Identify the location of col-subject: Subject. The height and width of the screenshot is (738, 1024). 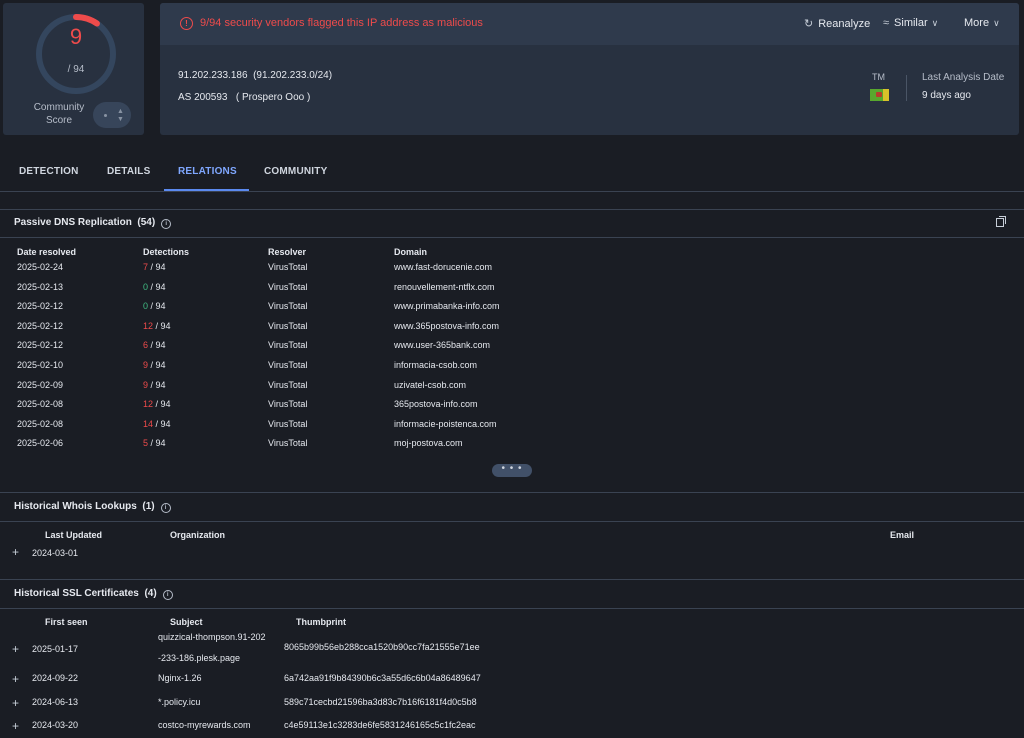
(186, 622).